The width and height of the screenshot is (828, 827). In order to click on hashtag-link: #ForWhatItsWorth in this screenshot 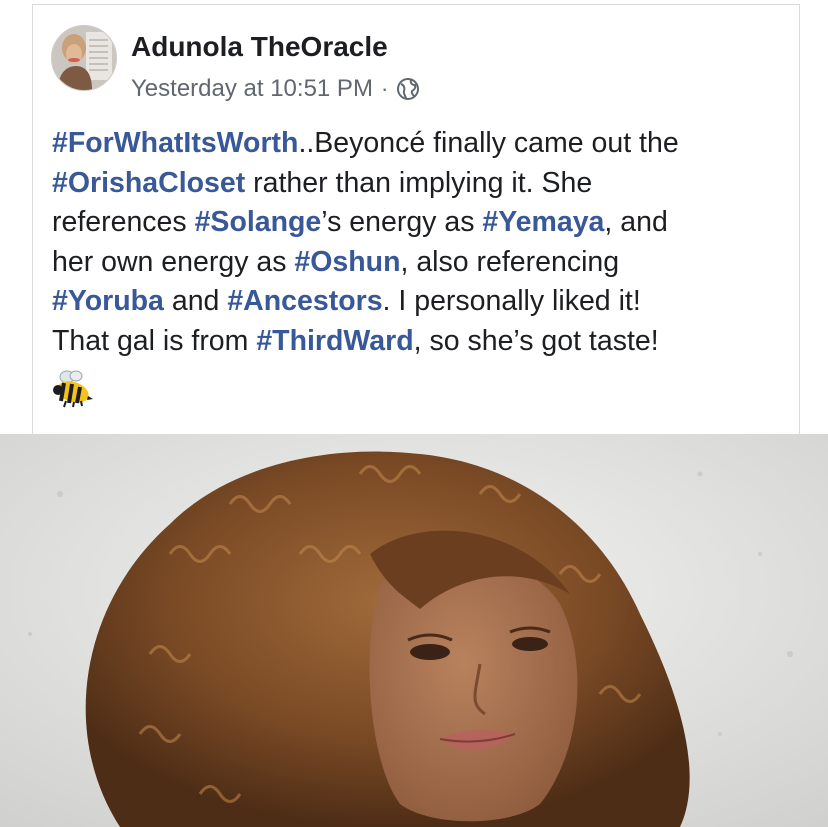, I will do `click(175, 143)`.